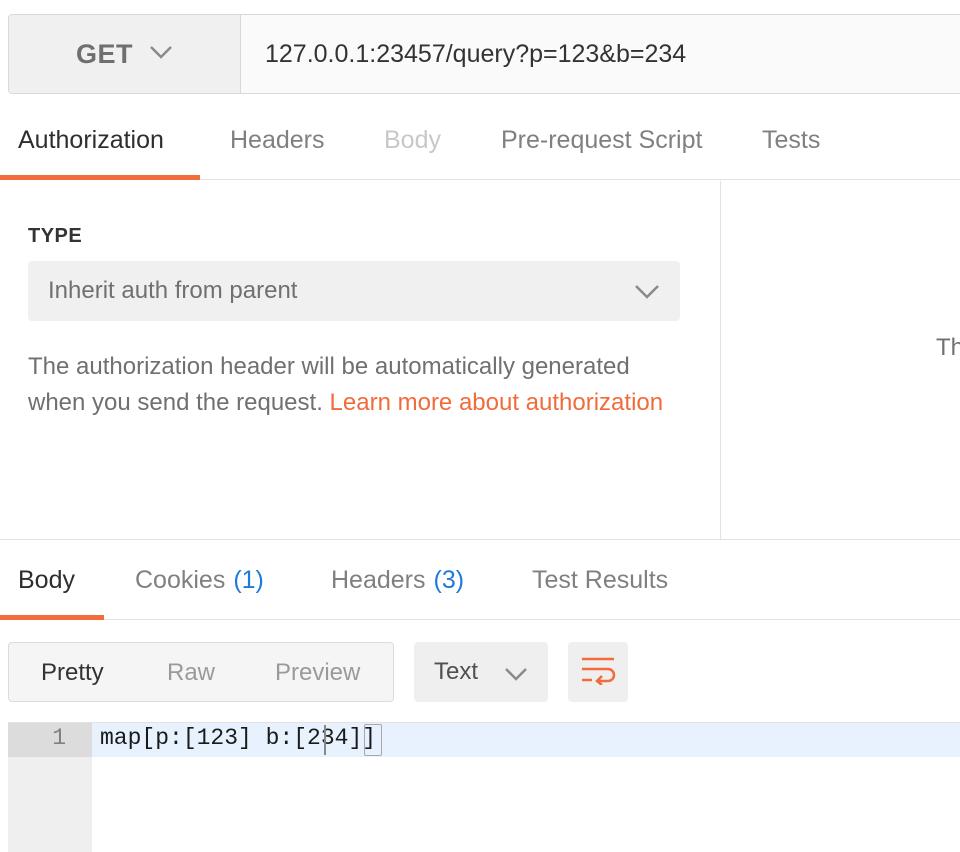  What do you see at coordinates (46, 580) in the screenshot?
I see `tab-response-body: Body` at bounding box center [46, 580].